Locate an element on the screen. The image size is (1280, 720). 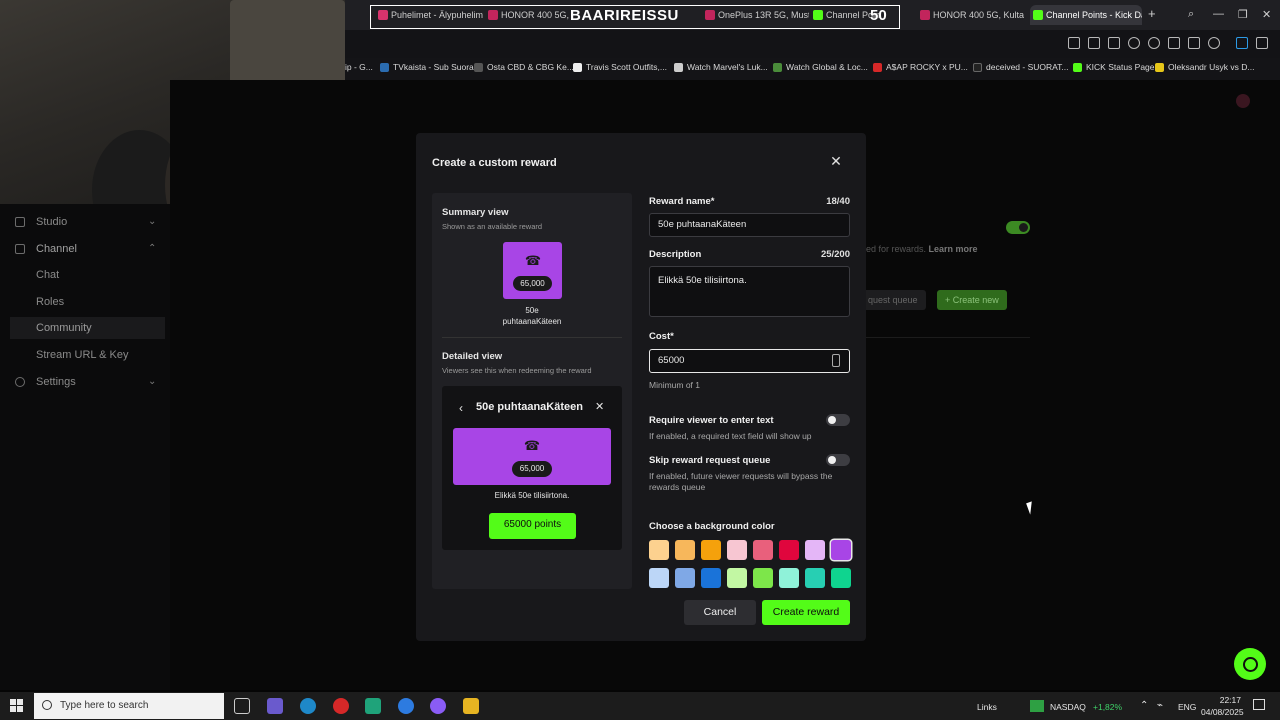
sidebar-item-chat: Chat is located at coordinates (85, 275).